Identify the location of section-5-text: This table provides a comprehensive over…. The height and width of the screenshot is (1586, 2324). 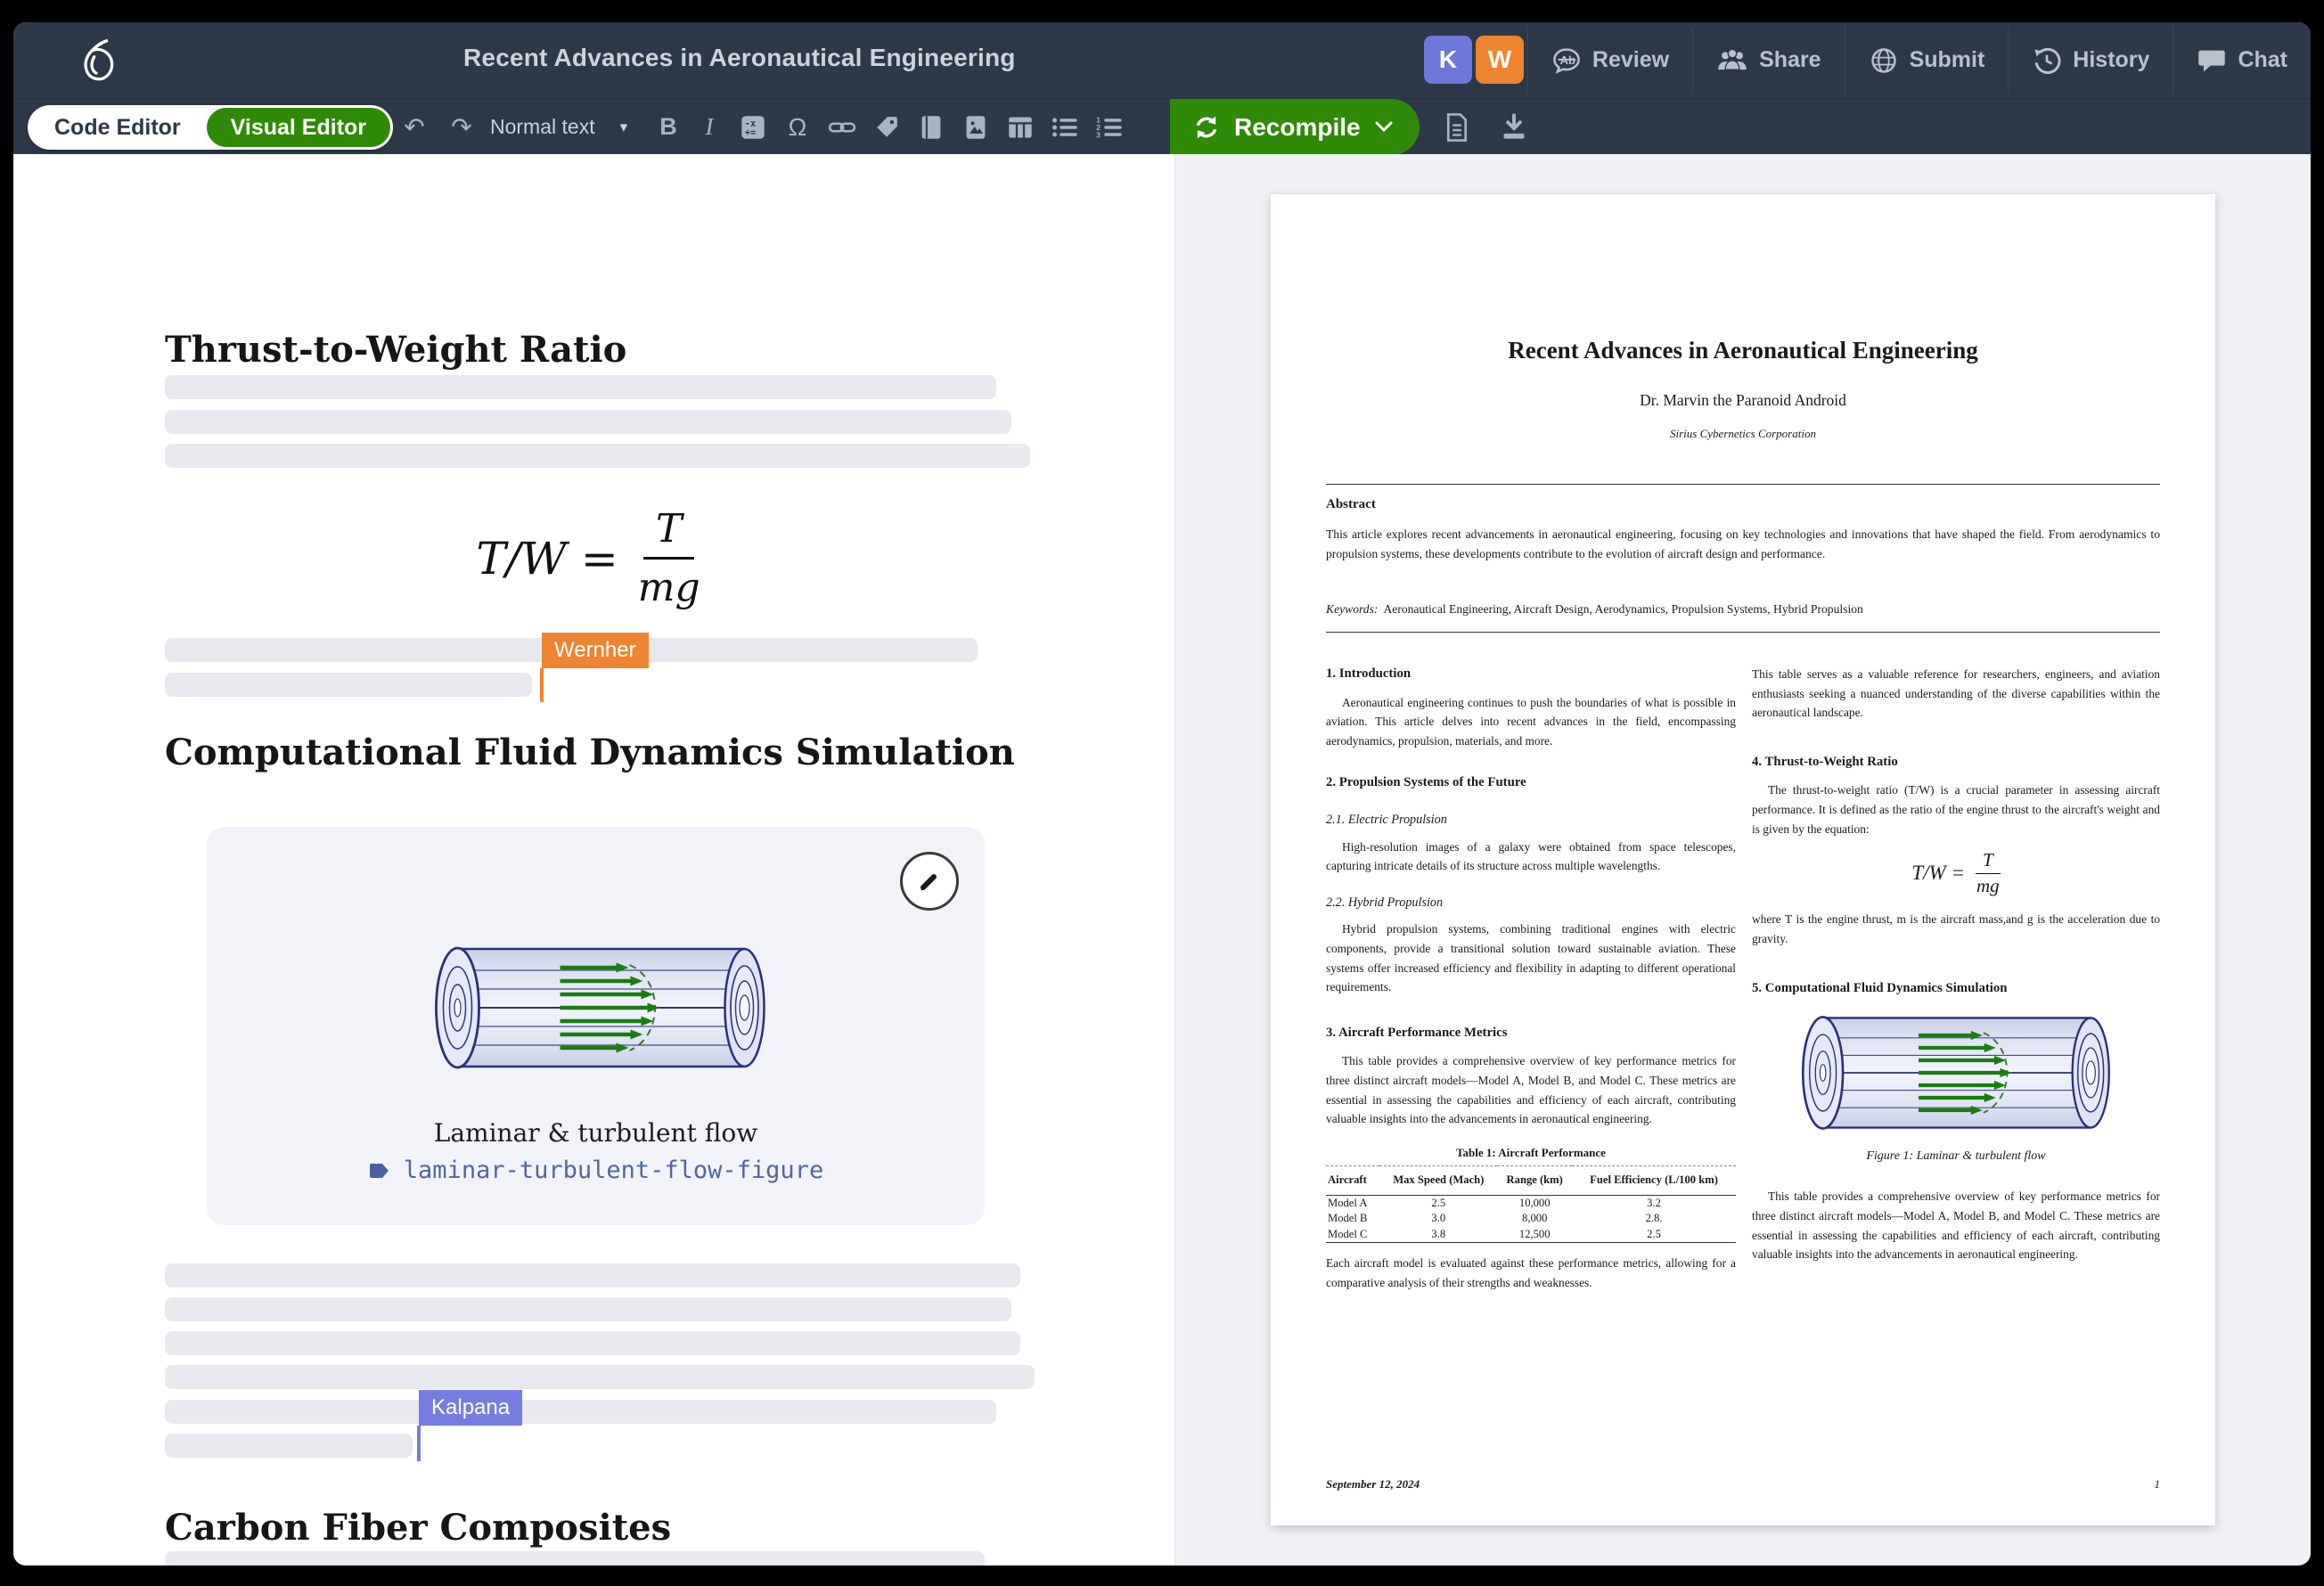
(1956, 1226).